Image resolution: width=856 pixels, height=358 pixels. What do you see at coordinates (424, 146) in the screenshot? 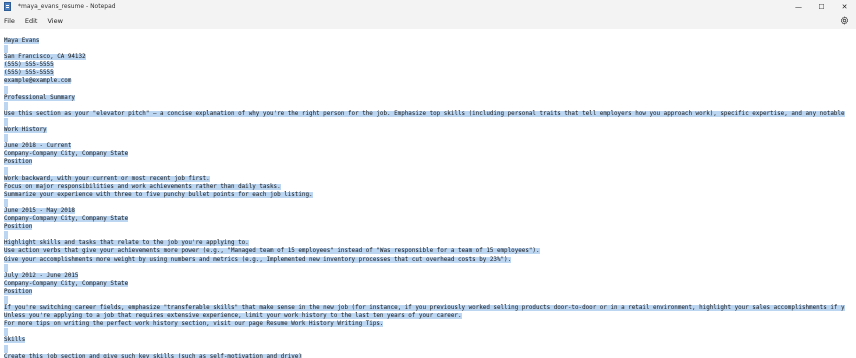
I see `text-line: June 2018 - Current` at bounding box center [424, 146].